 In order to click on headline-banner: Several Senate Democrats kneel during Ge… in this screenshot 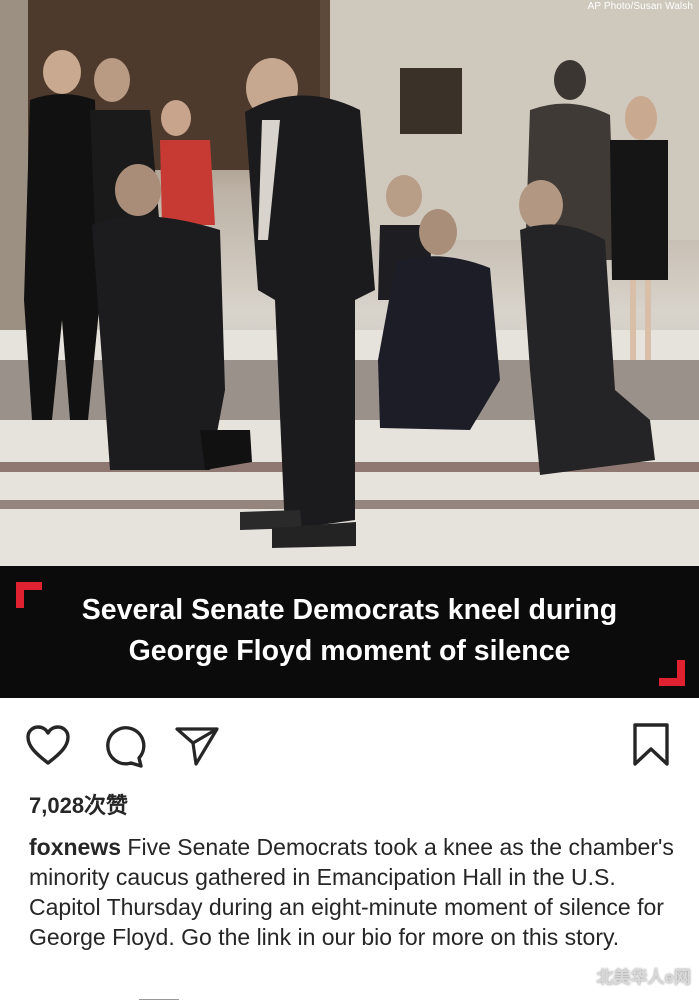, I will do `click(349, 632)`.